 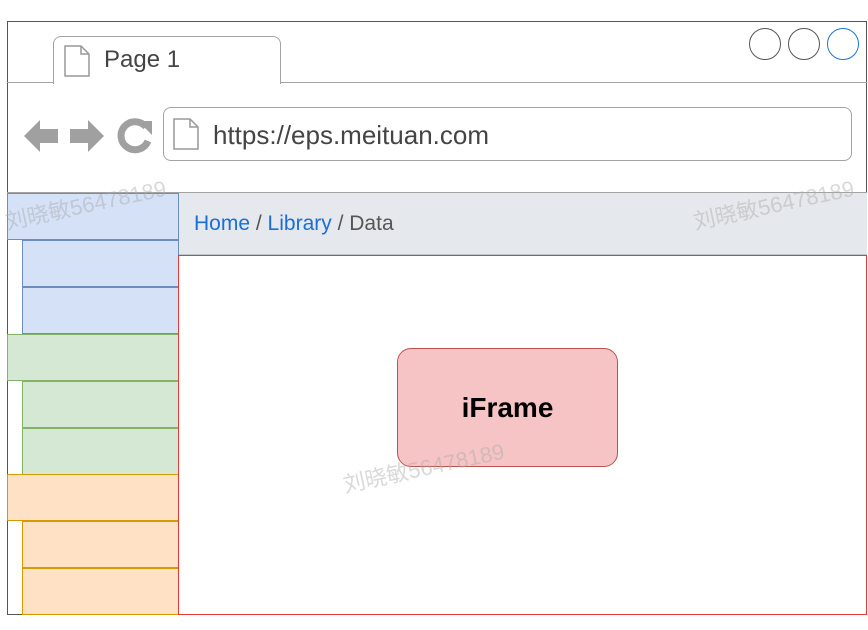 What do you see at coordinates (41, 136) in the screenshot?
I see `back-arrow-icon` at bounding box center [41, 136].